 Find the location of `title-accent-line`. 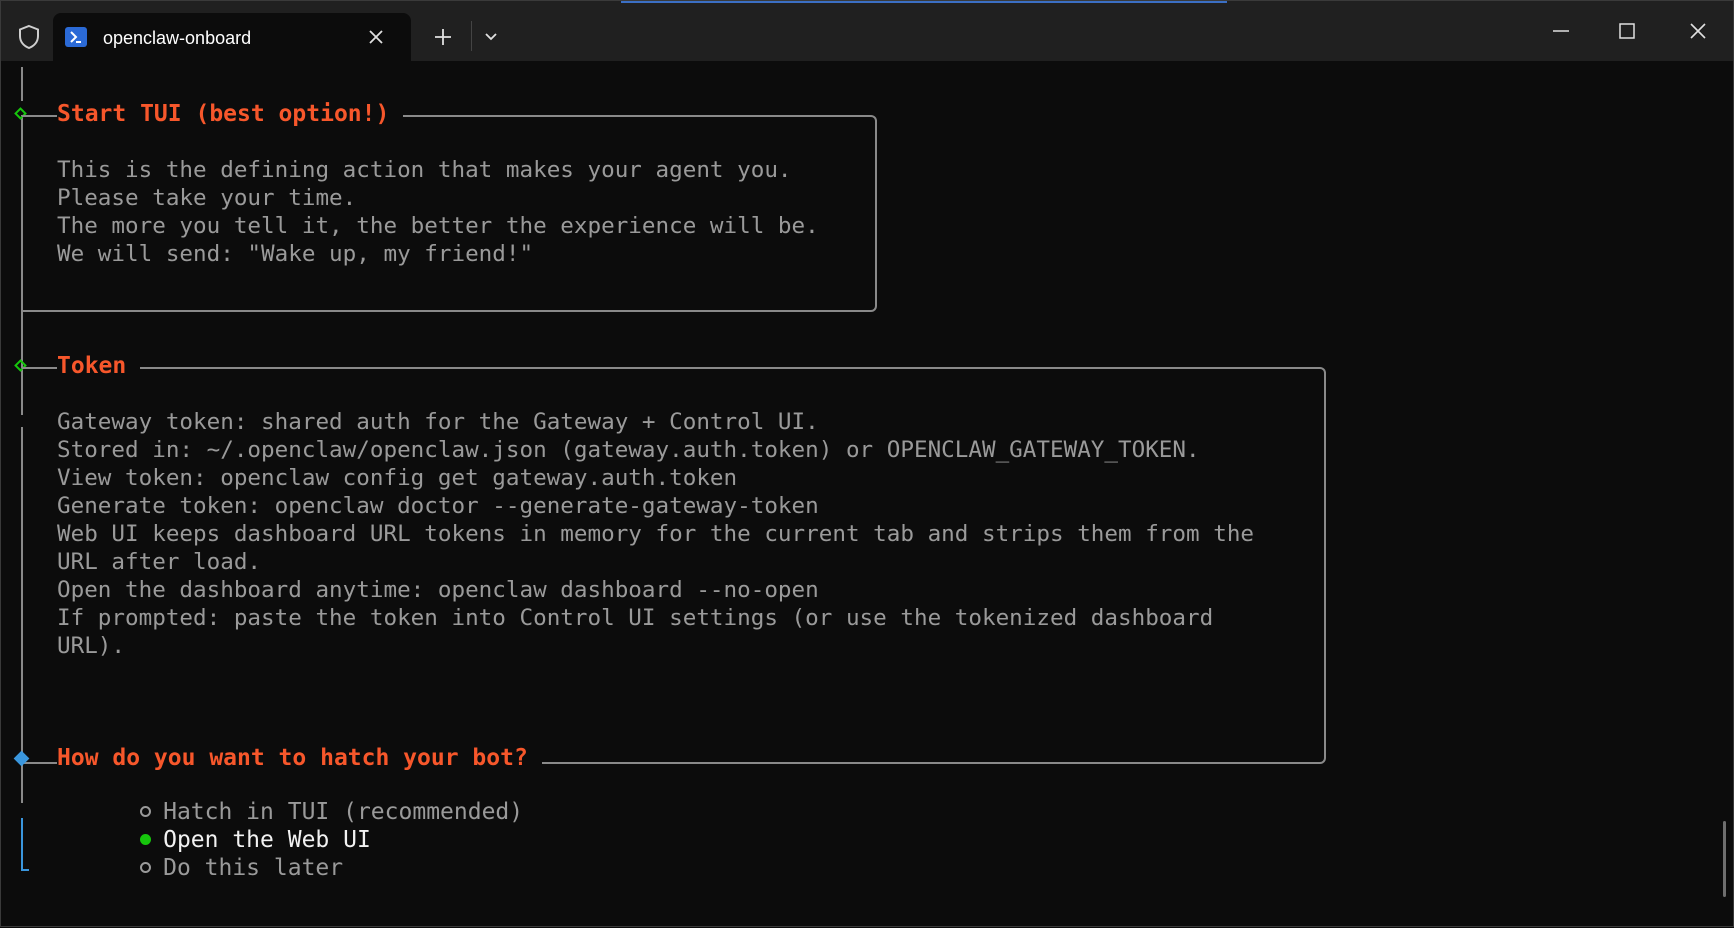

title-accent-line is located at coordinates (924, 2).